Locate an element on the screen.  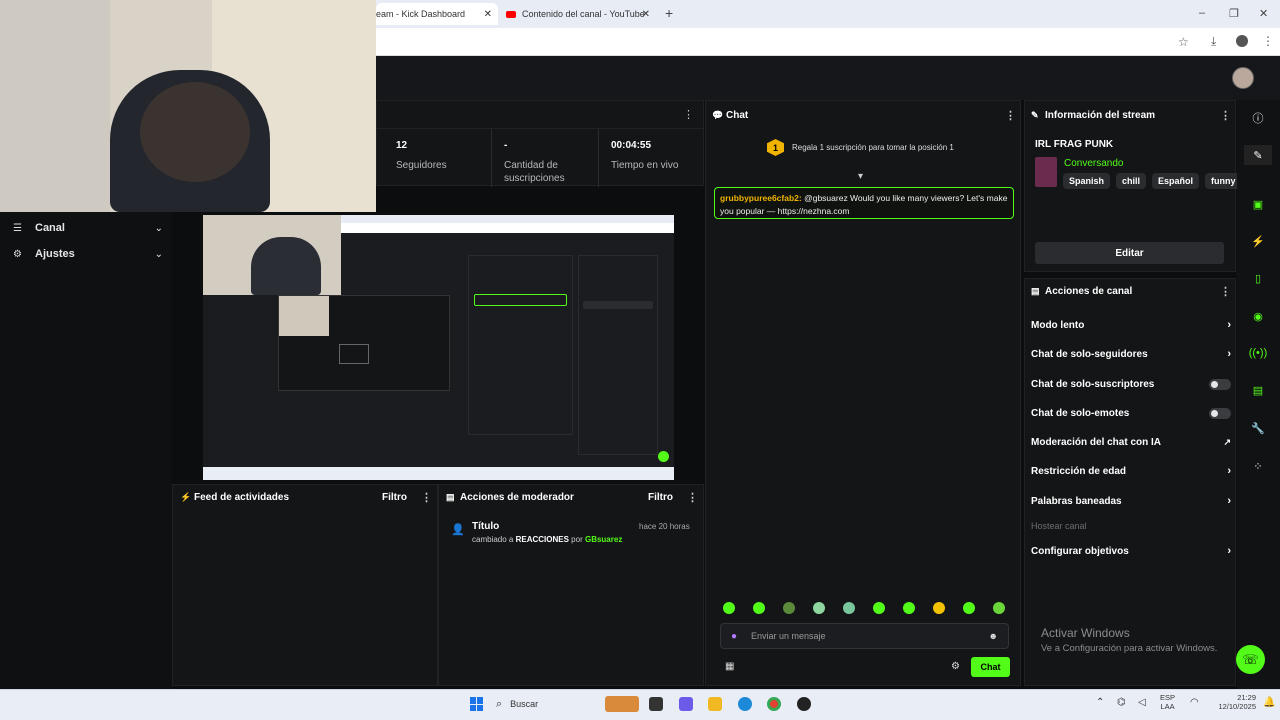
chevron-up-icon: ⌃ is located at coordinates (1100, 702).